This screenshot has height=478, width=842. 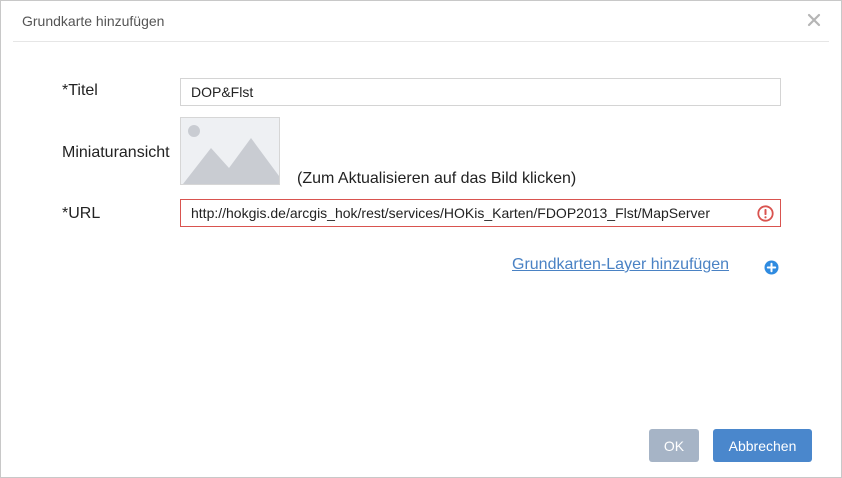 What do you see at coordinates (674, 445) in the screenshot?
I see `ok-button: OK` at bounding box center [674, 445].